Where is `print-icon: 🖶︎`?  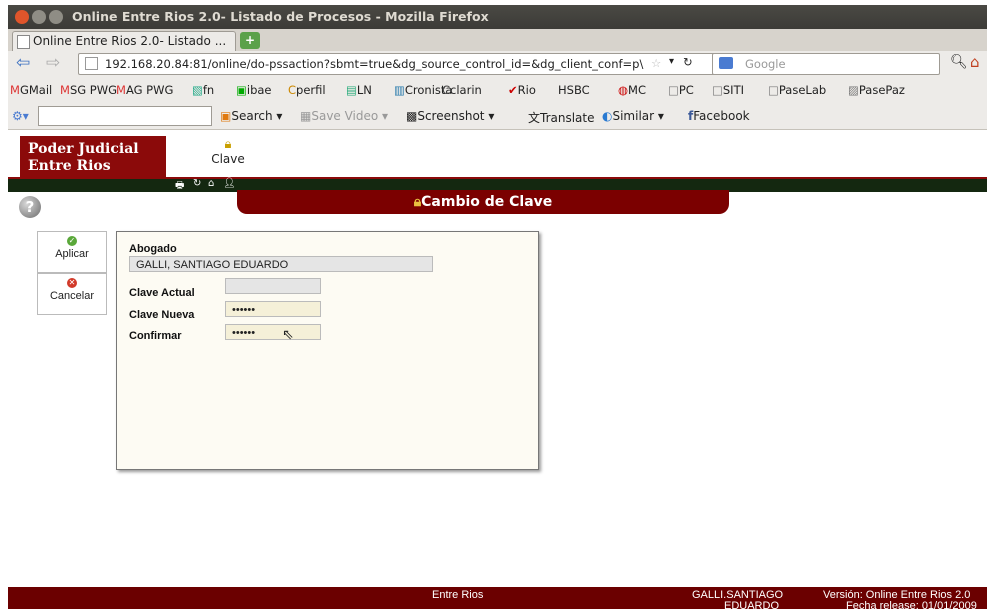 print-icon: 🖶︎ is located at coordinates (179, 186).